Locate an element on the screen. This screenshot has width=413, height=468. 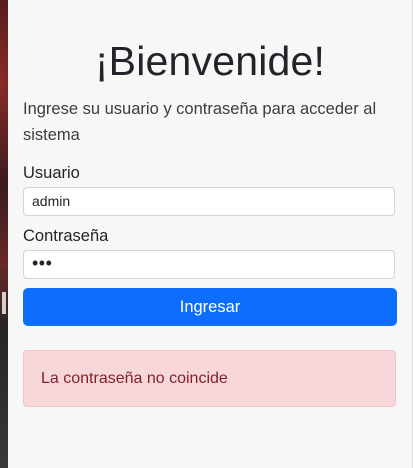
username-input: admin is located at coordinates (209, 201).